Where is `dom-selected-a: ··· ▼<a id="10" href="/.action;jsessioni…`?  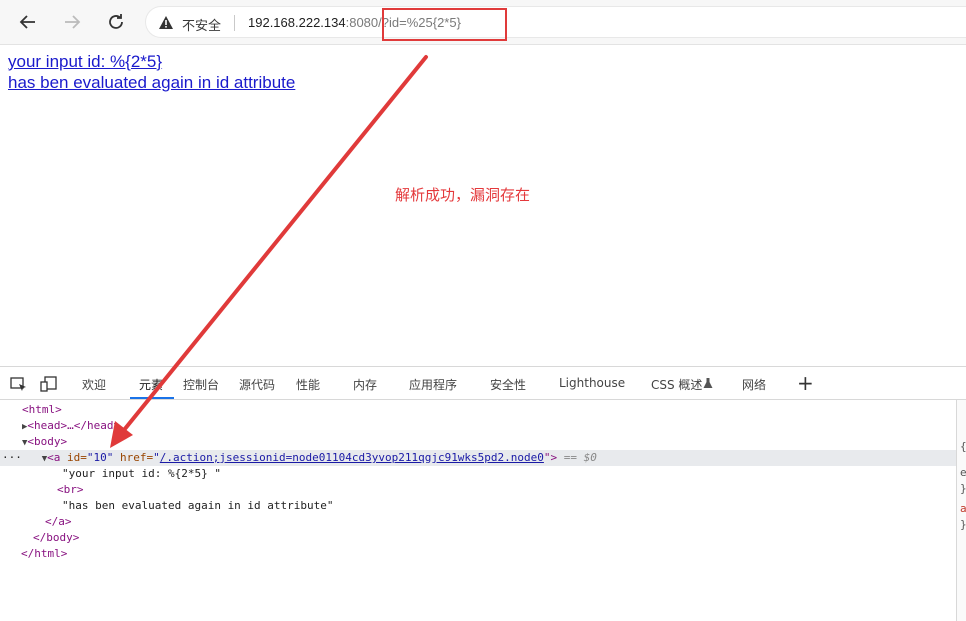 dom-selected-a: ··· ▼<a id="10" href="/.action;jsessioni… is located at coordinates (299, 458).